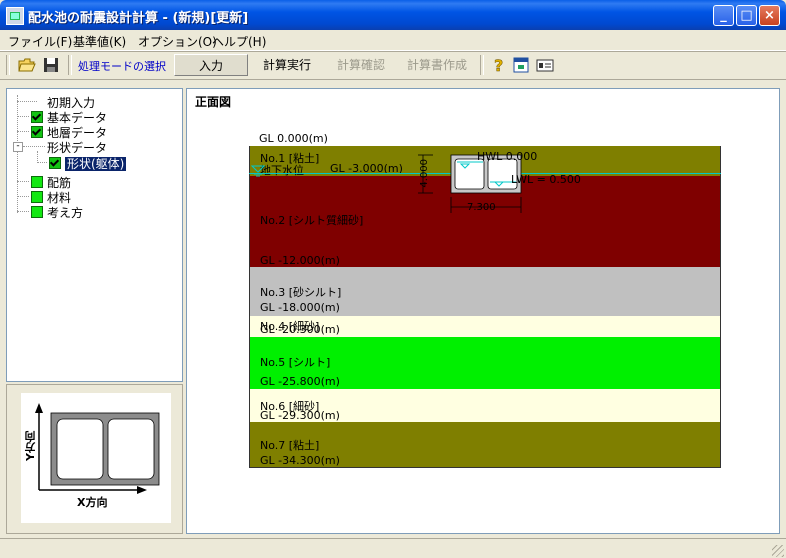 The image size is (786, 558). Describe the element at coordinates (507, 156) in the screenshot. I see `hwl-label: HWL 0.000` at that location.